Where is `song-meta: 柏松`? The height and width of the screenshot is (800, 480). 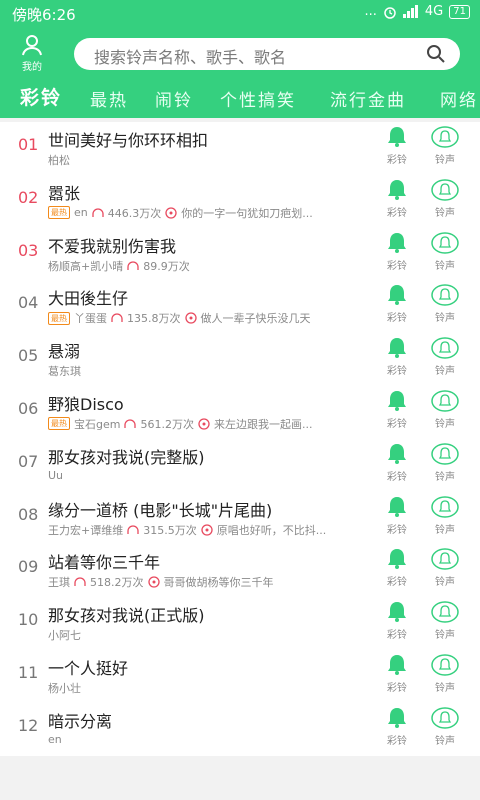 song-meta: 柏松 is located at coordinates (204, 160).